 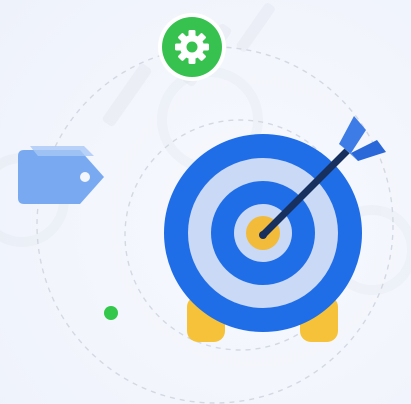 What do you see at coordinates (306, 191) in the screenshot?
I see `arrow-shaft` at bounding box center [306, 191].